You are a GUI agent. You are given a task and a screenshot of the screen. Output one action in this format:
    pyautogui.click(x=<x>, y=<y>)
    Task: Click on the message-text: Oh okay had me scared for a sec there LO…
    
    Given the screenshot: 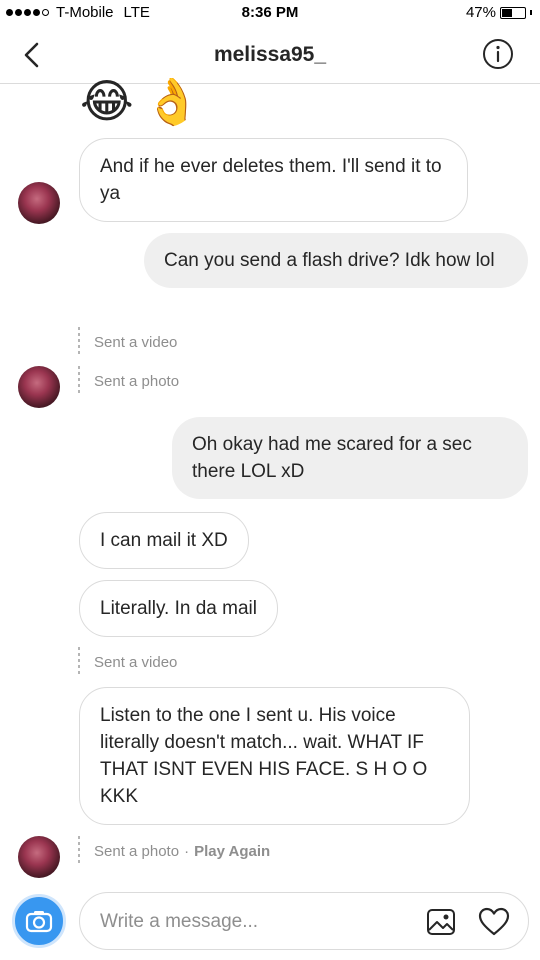 What is the action you would take?
    pyautogui.click(x=332, y=458)
    